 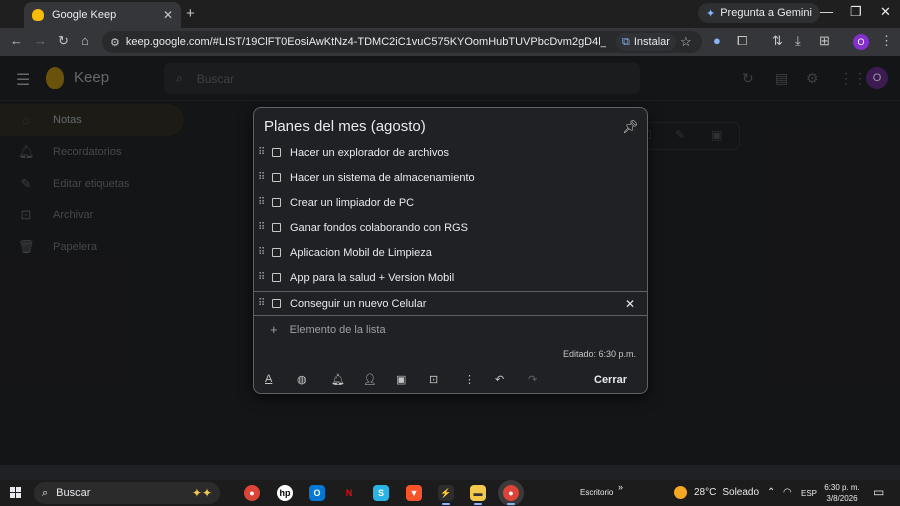 What do you see at coordinates (127, 493) in the screenshot?
I see `taskbar-search: ⌕ Buscar ✦✦` at bounding box center [127, 493].